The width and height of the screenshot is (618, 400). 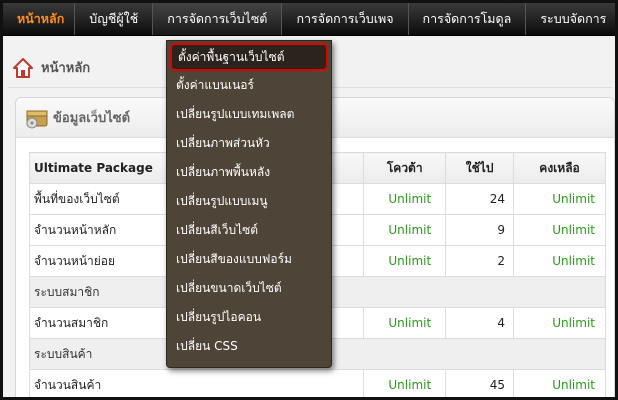 I want to click on column-header-quota: โควต้า, so click(x=405, y=168).